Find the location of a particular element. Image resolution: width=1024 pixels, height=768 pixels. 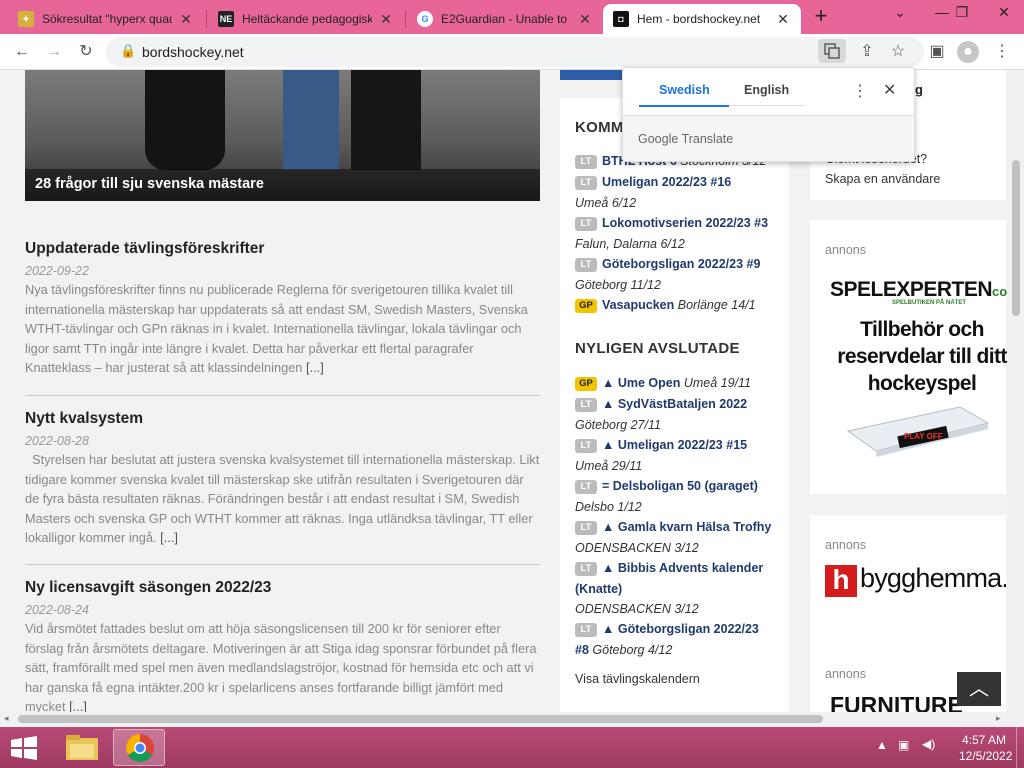

address-bar: 🔒 bordshockey.net is located at coordinates (515, 52).